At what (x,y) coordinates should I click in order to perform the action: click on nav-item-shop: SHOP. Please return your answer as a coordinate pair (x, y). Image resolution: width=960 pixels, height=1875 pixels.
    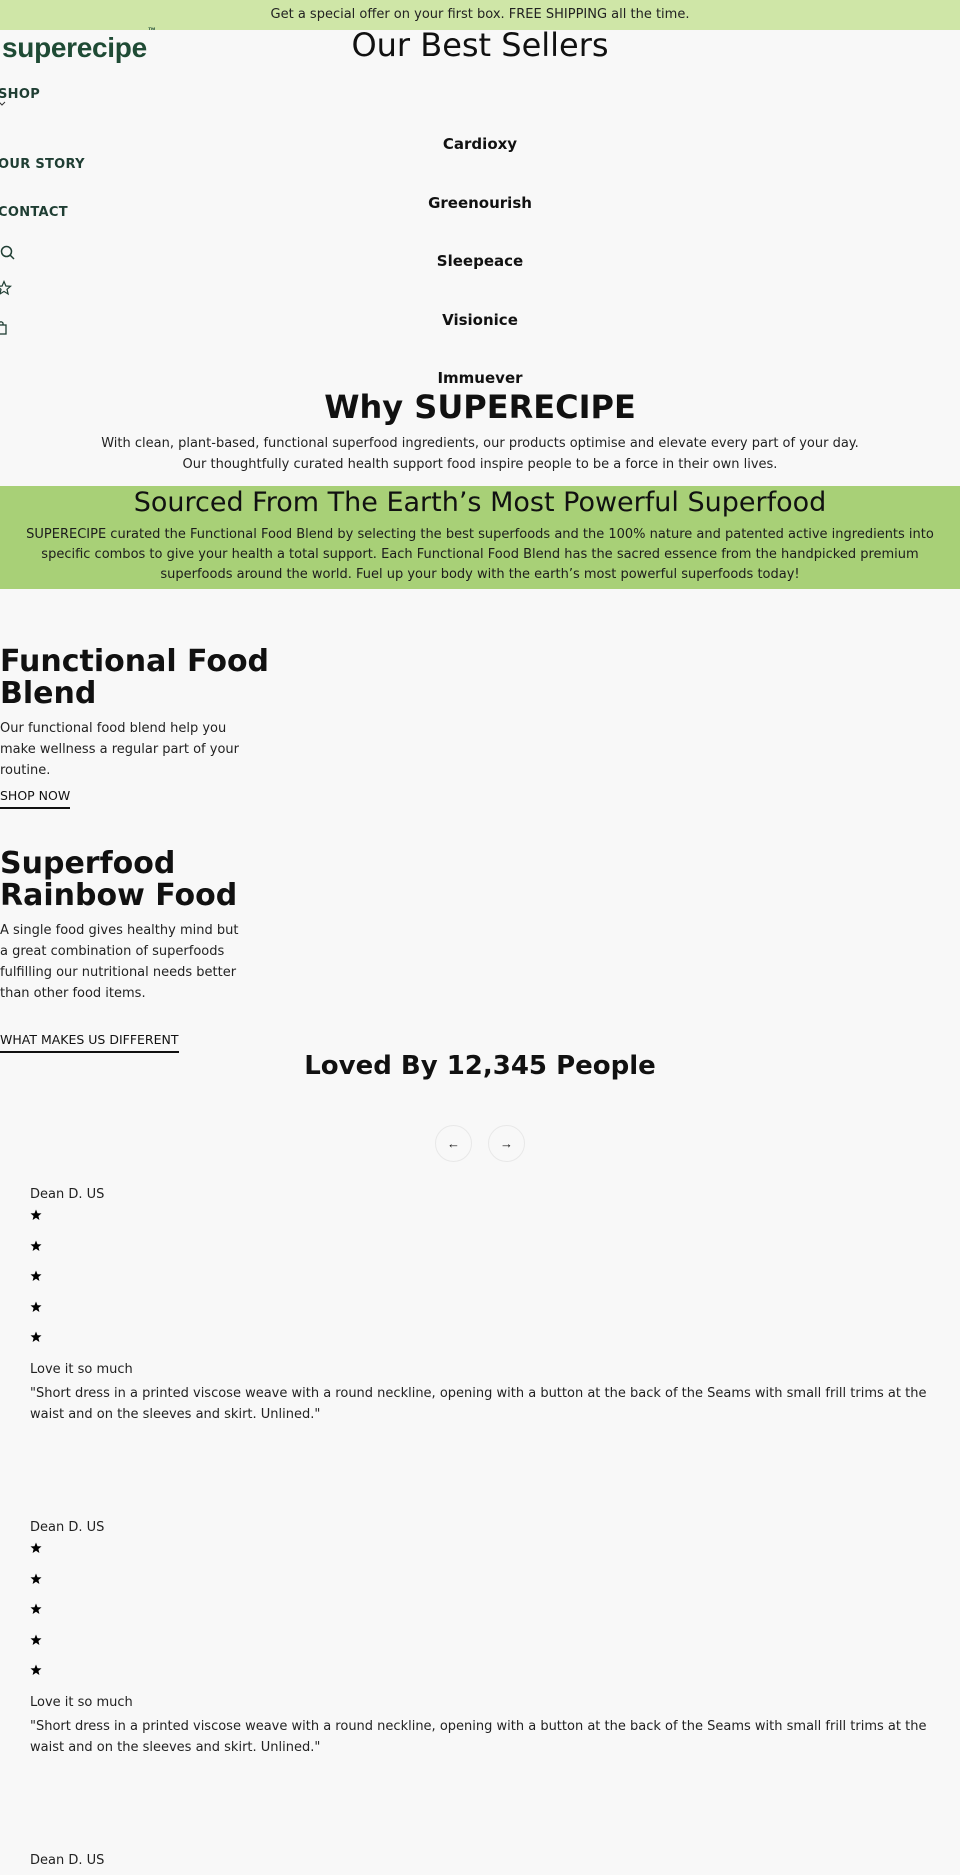
    Looking at the image, I should click on (20, 94).